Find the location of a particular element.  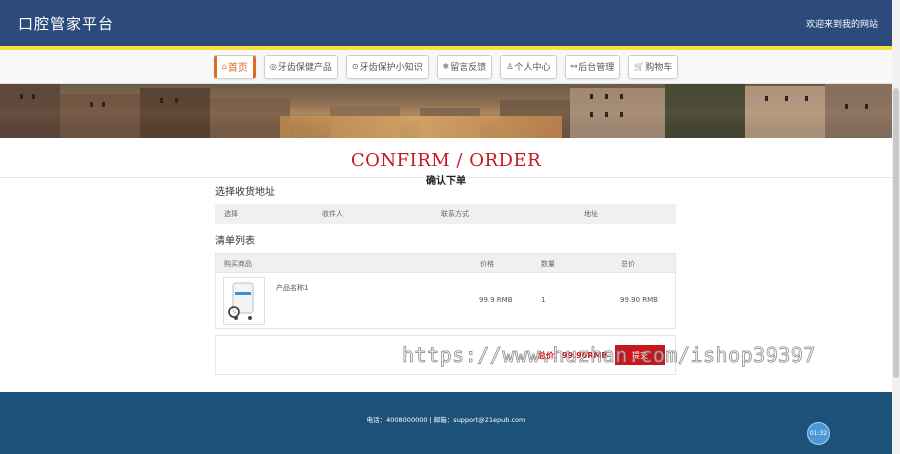

footer: 电话：4008000000 | 邮箱：support@21epub.com is located at coordinates (446, 423).